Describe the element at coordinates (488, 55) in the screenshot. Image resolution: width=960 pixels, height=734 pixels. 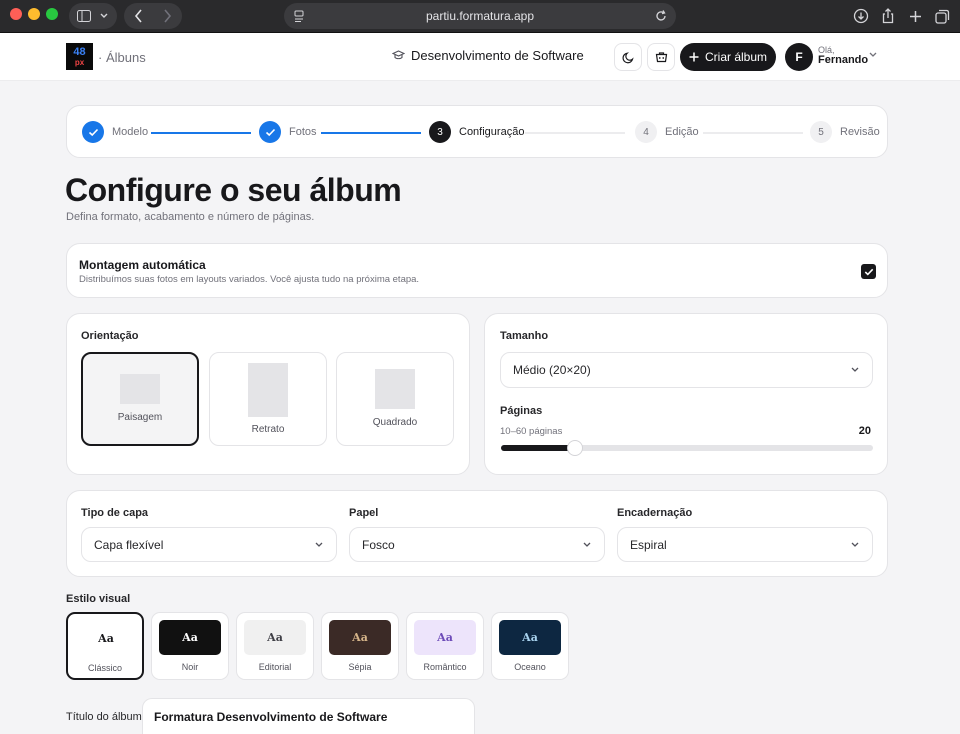
I see `course-selector: Desenvolvimento de Software` at that location.